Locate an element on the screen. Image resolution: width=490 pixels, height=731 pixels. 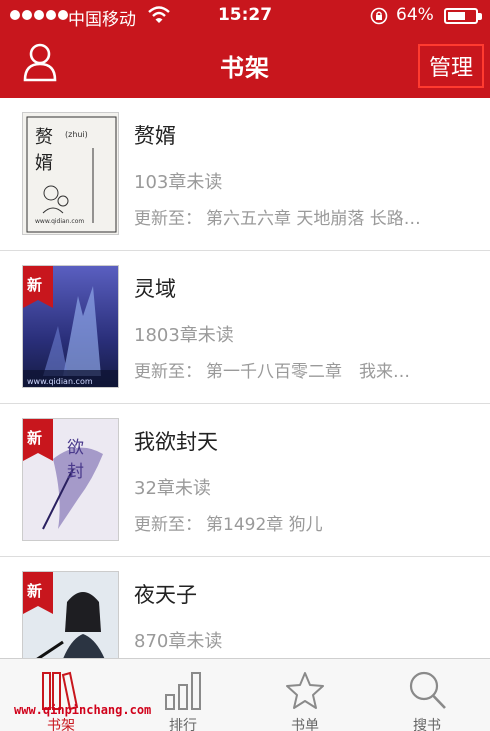
tab-label: 搜书 is located at coordinates (427, 724).